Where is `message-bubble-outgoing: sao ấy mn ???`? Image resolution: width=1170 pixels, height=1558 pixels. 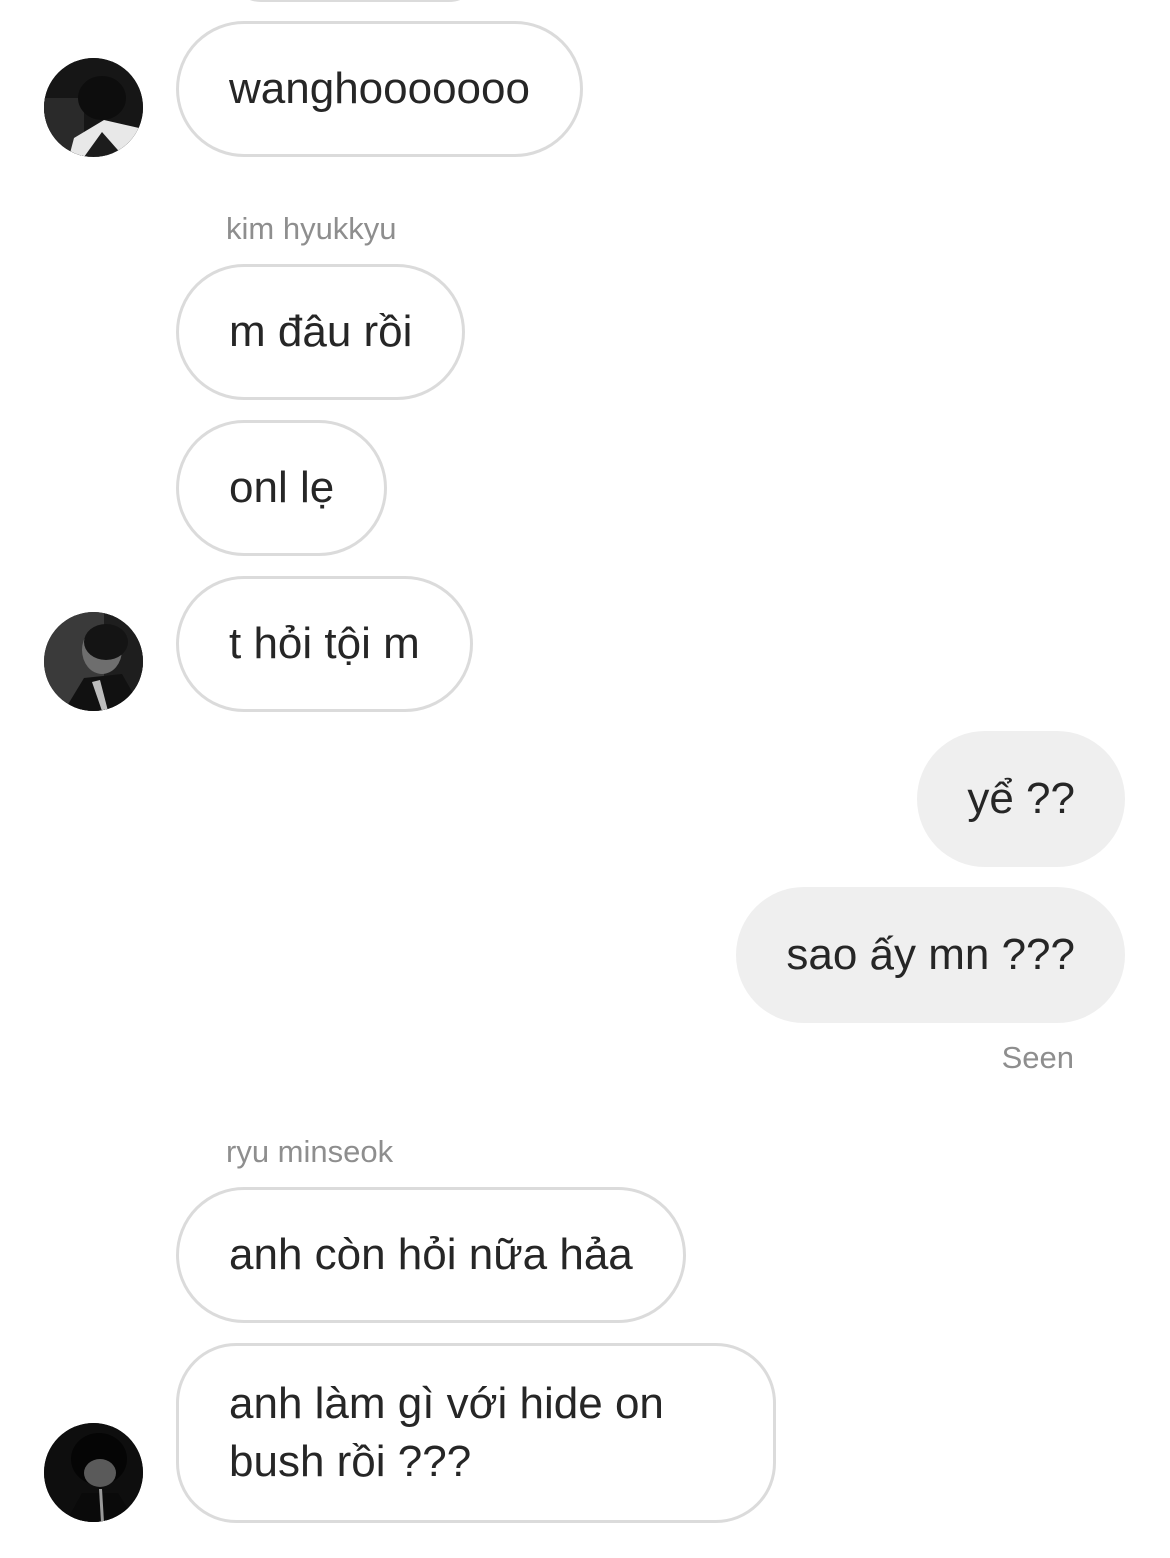
message-bubble-outgoing: sao ấy mn ??? is located at coordinates (930, 955).